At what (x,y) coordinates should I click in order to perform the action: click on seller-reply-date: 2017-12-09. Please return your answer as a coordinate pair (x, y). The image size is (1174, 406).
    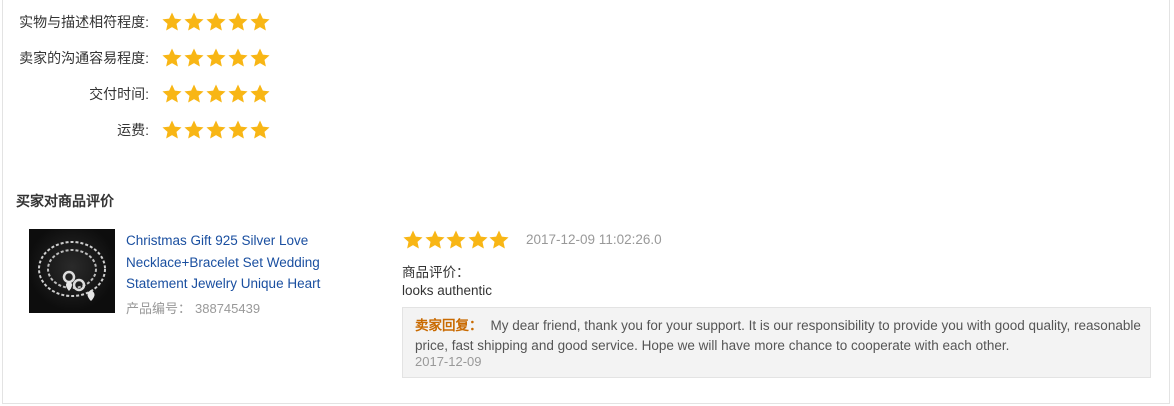
    Looking at the image, I should click on (448, 361).